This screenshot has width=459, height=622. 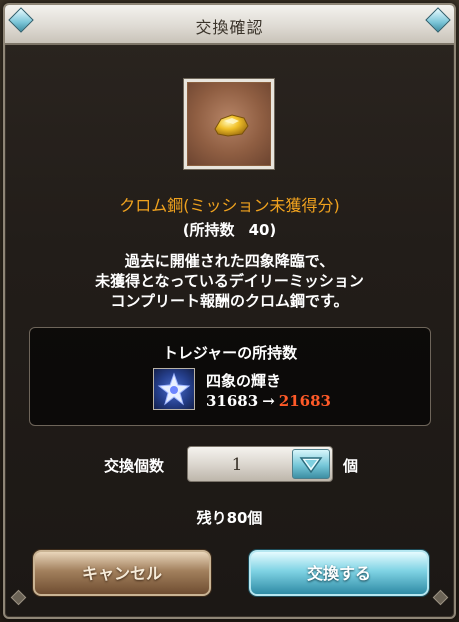 I want to click on star-icon, so click(x=174, y=389).